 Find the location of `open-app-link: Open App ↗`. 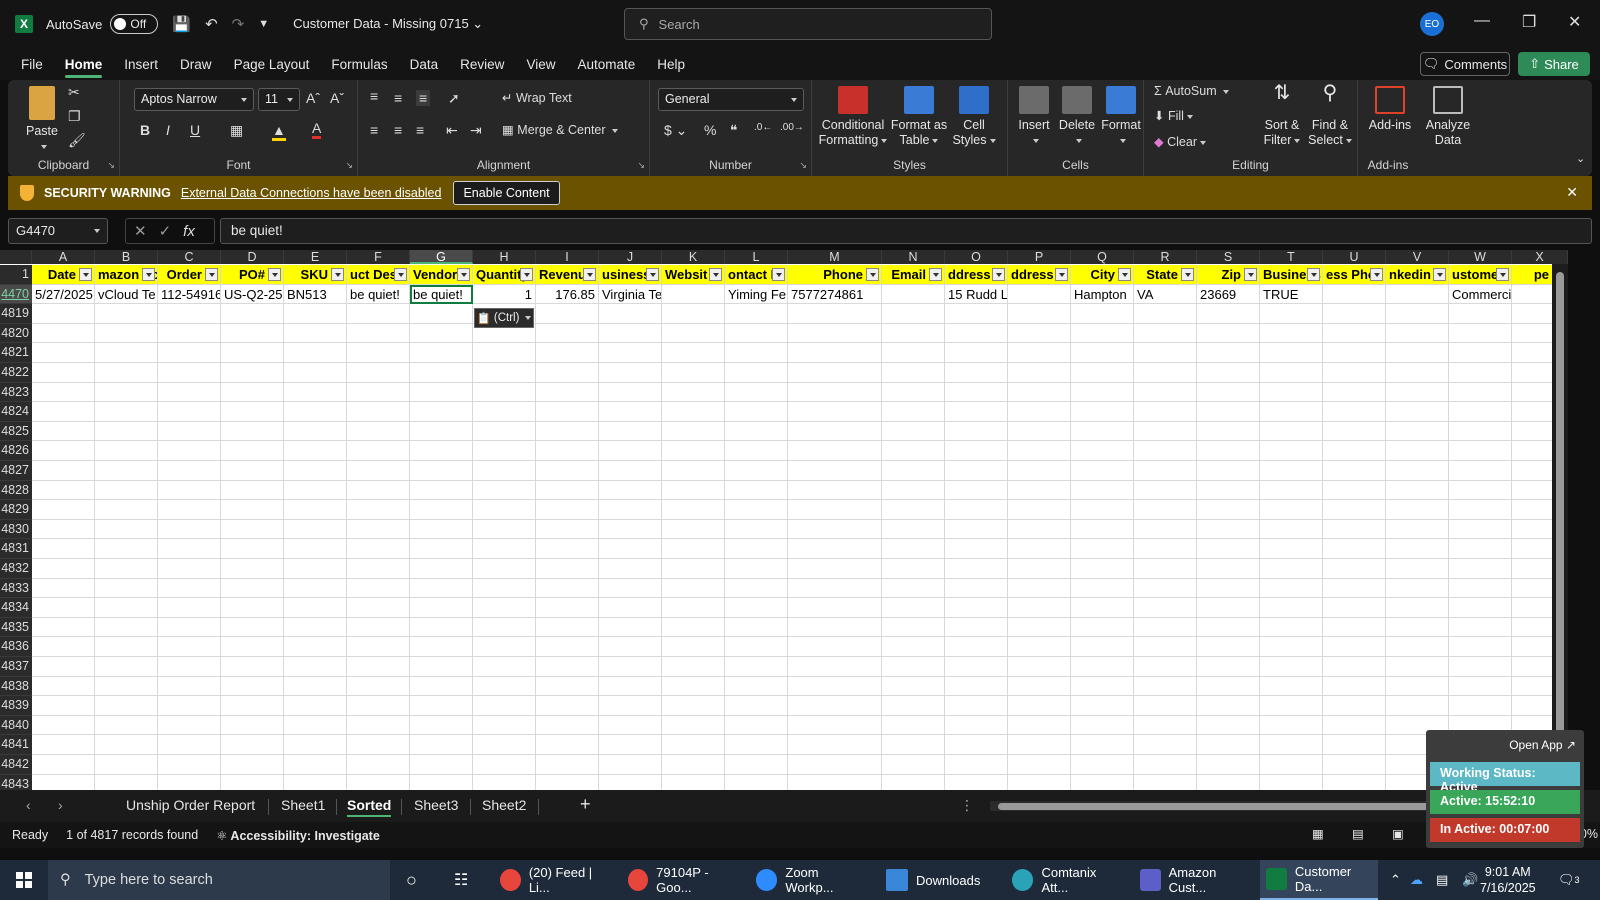

open-app-link: Open App ↗ is located at coordinates (1542, 745).